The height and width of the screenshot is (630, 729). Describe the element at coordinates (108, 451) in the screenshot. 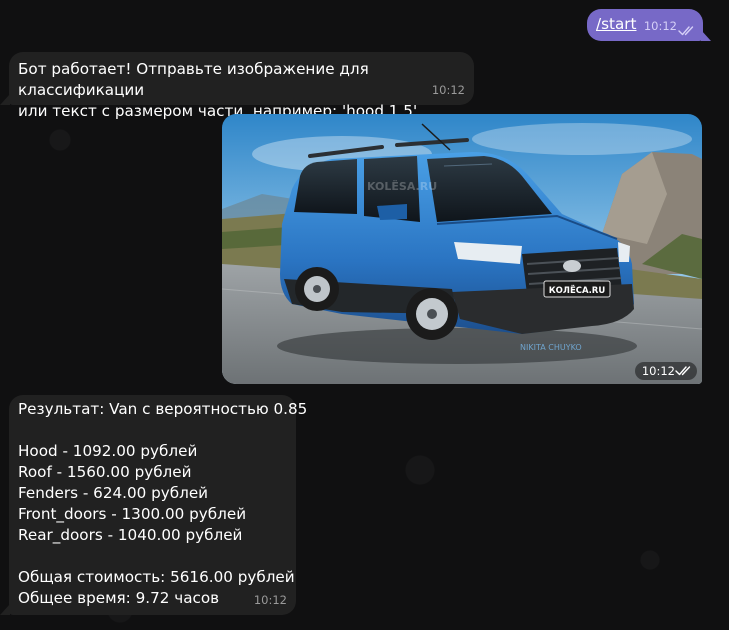

I see `cost-item-hood: Hood - 1092.00 рублей` at that location.